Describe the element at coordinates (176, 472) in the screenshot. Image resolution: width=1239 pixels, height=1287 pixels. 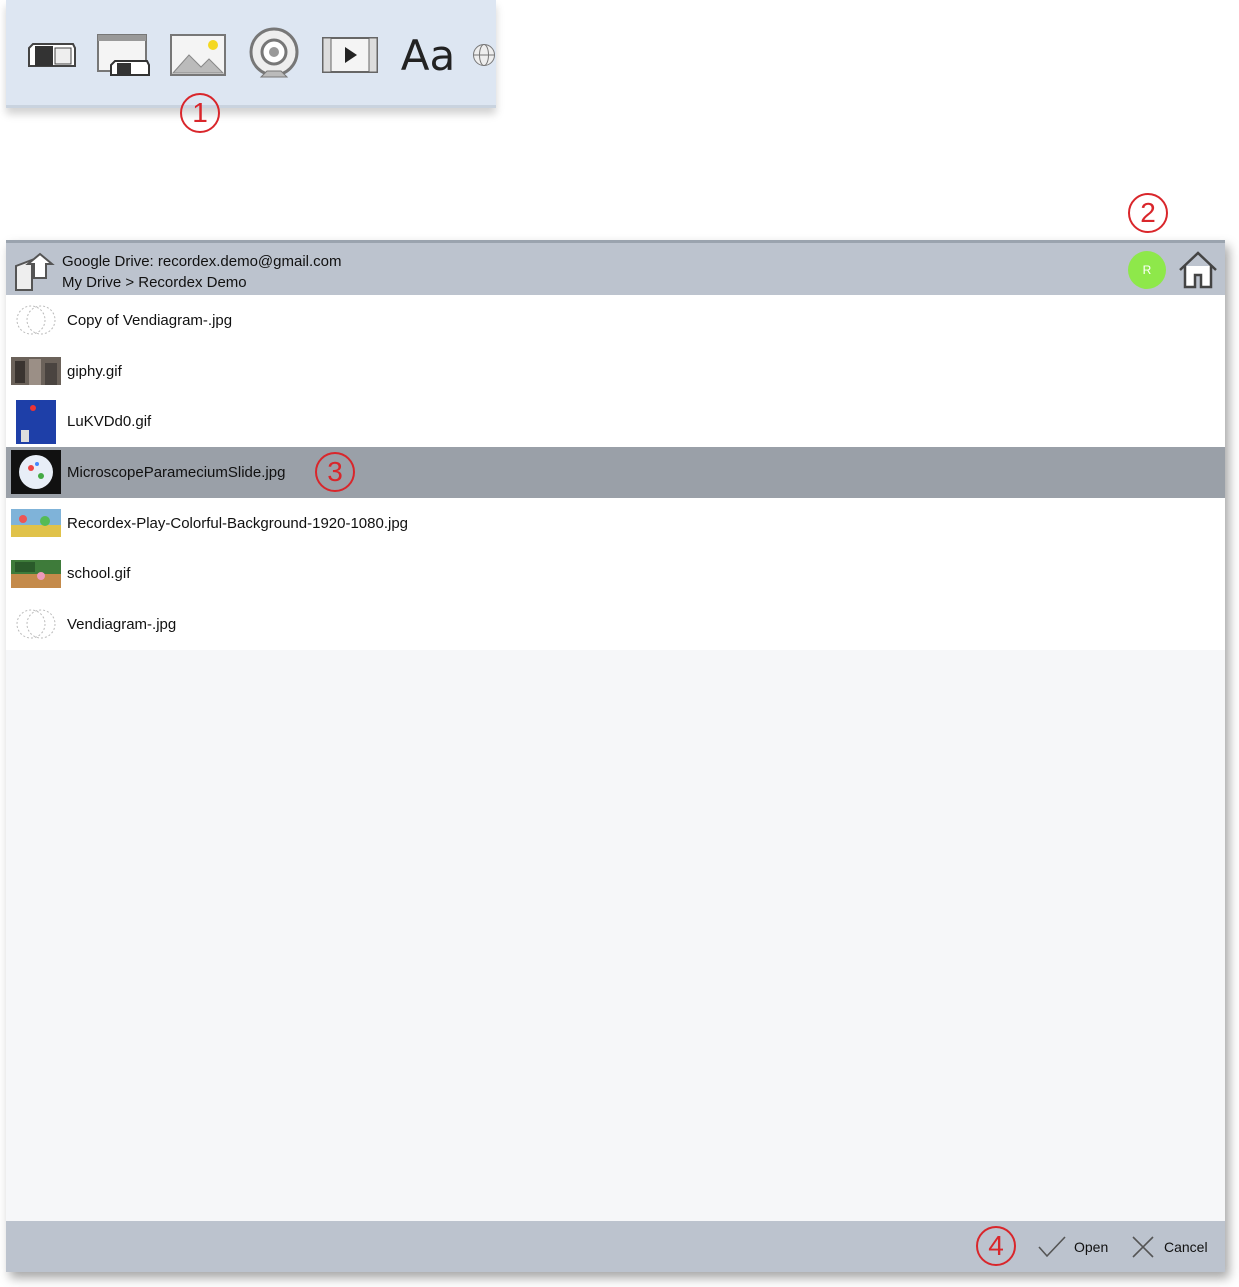
I see `file-name: MicroscopeParameciumSlide.jpg` at that location.